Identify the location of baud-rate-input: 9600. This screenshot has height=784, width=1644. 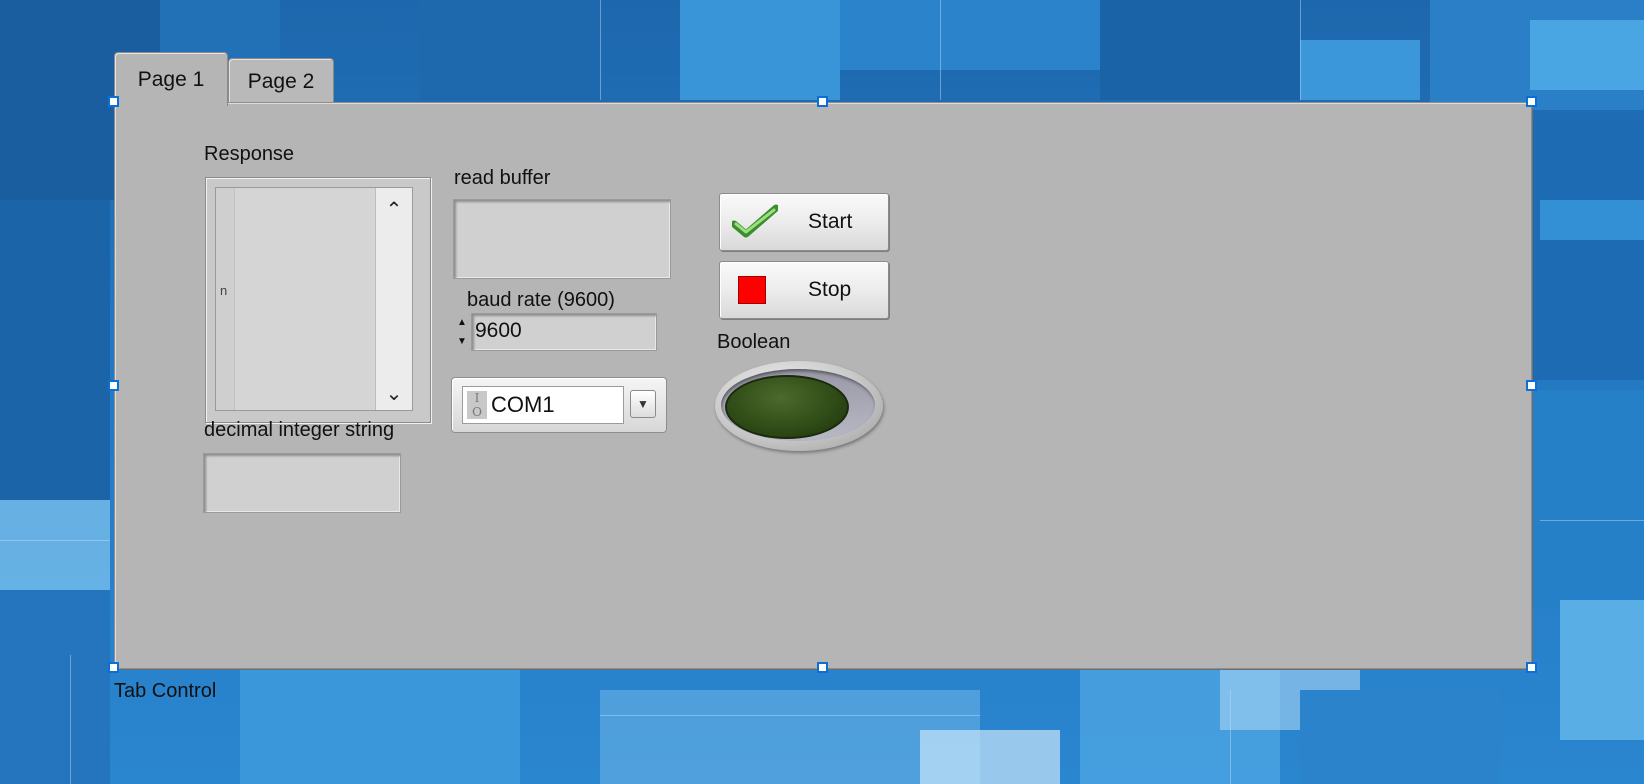
(564, 332).